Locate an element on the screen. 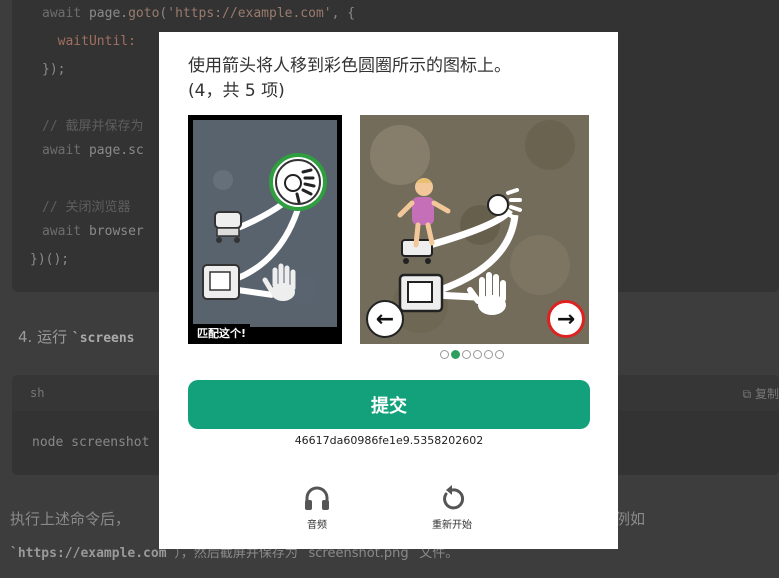 The height and width of the screenshot is (578, 779). audio-label: 音频 is located at coordinates (317, 525).